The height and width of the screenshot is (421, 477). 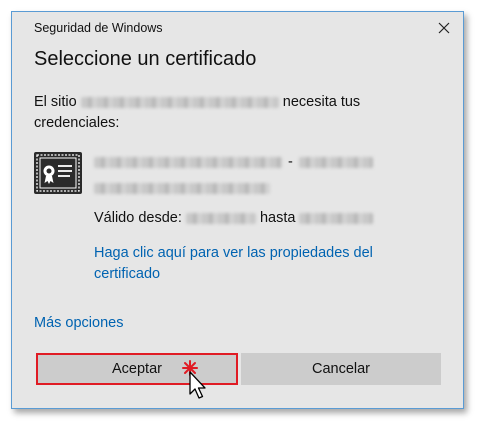 I want to click on cancel-button: Cancelar, so click(x=341, y=369).